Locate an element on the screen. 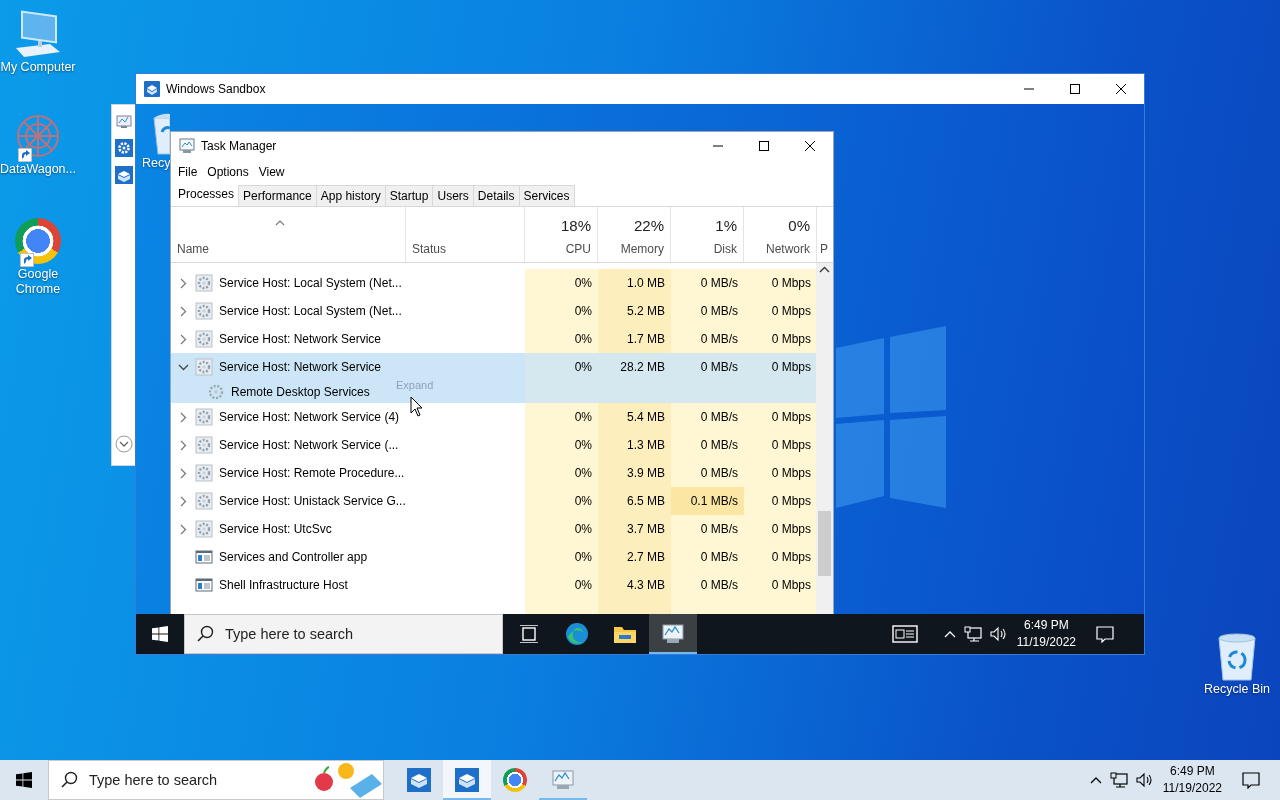 The image size is (1280, 800). column-header: 22% Memory is located at coordinates (634, 234).